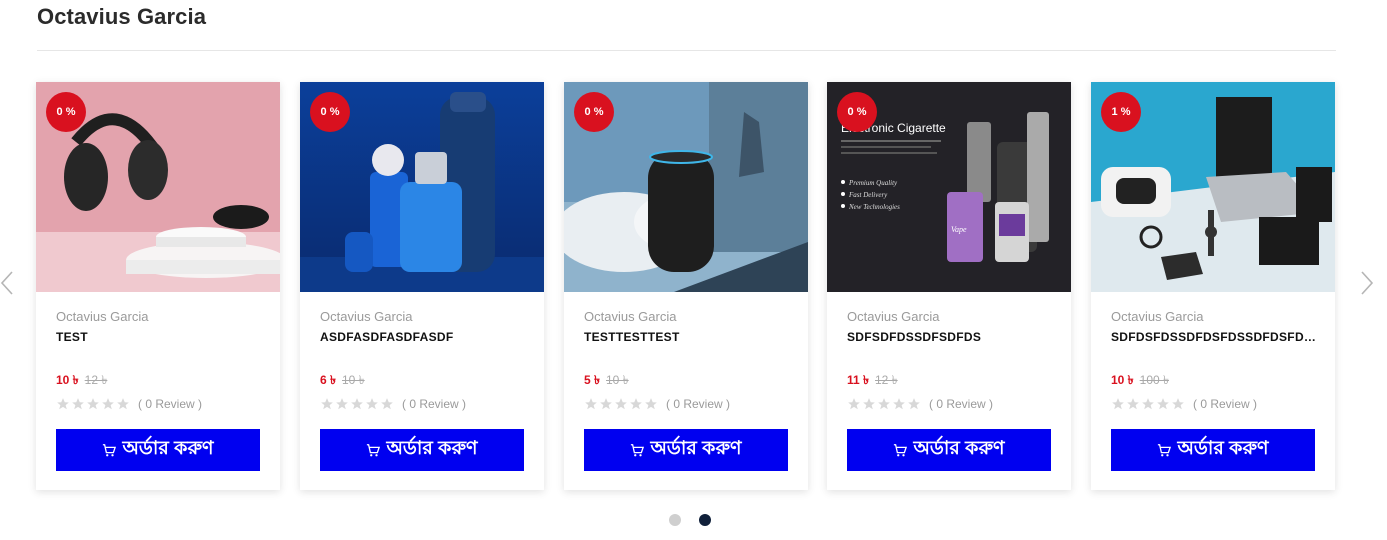  Describe the element at coordinates (686, 187) in the screenshot. I see `product-image-smart-speaker: 0 %` at that location.